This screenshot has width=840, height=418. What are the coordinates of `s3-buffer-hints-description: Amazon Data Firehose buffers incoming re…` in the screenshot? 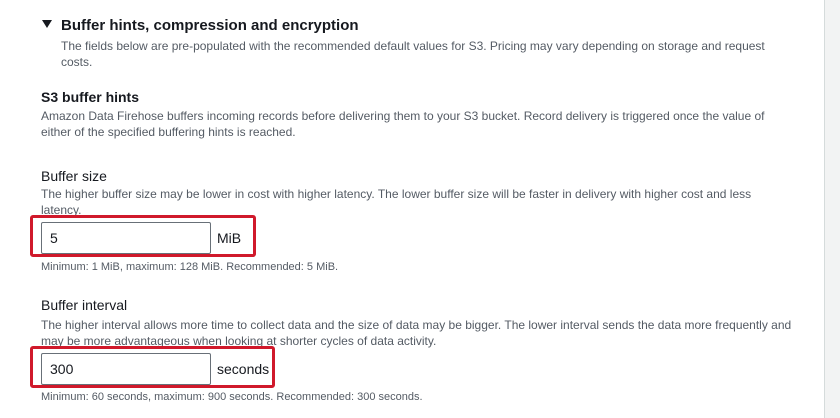 It's located at (403, 124).